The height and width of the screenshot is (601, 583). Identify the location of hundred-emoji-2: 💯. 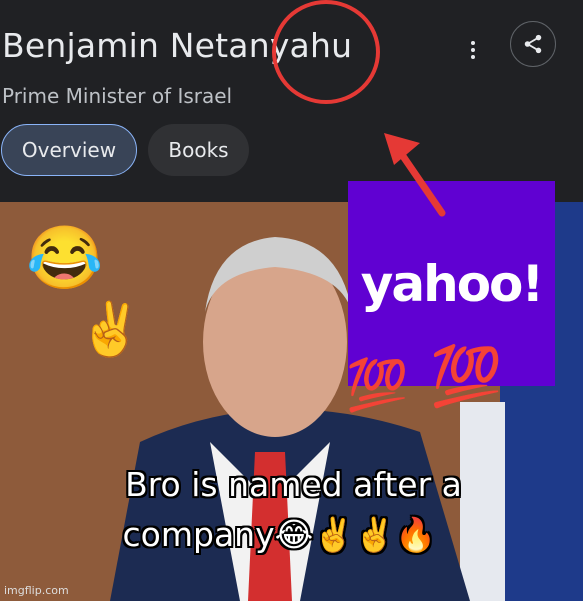
(466, 376).